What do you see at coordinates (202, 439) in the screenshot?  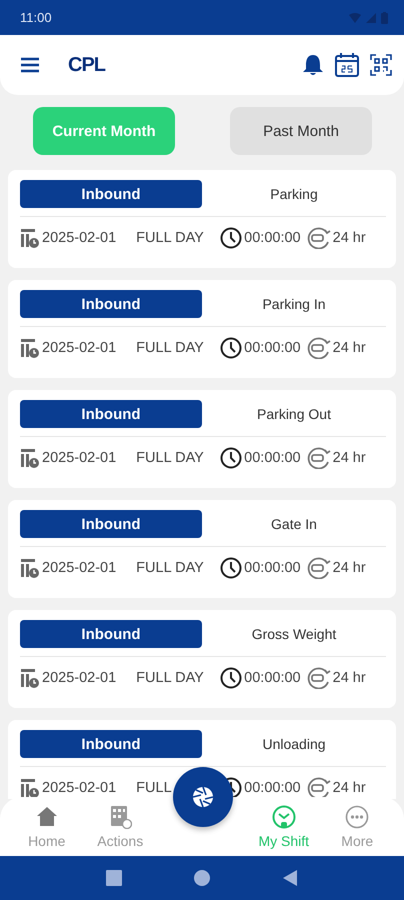 I see `shift-card: Inbound Parking Out 2025-02-01 FULL DAY 00:00:00 24 hr` at bounding box center [202, 439].